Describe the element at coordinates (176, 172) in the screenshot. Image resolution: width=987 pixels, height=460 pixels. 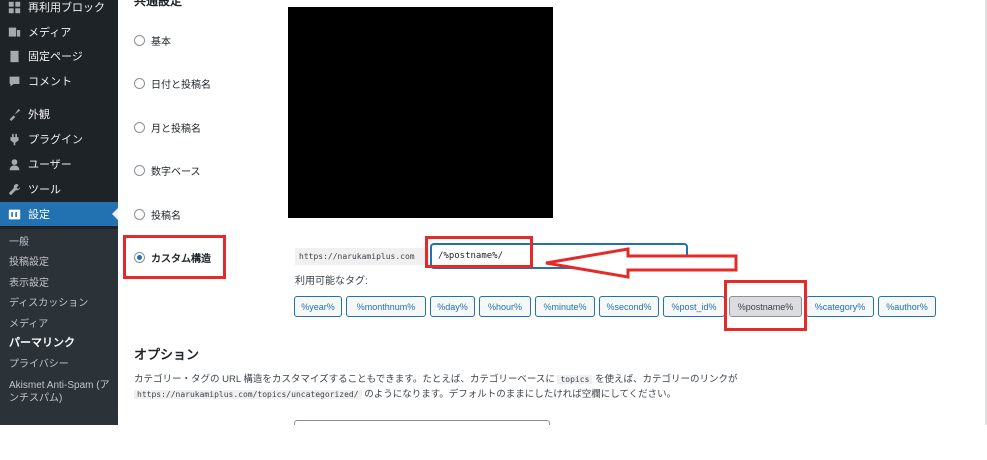
I see `option-label: 数字ベース` at that location.